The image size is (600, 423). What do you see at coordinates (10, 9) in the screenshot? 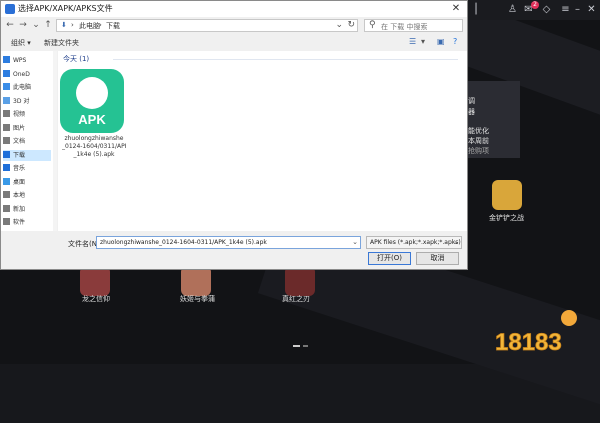
I see `app-icon` at bounding box center [10, 9].